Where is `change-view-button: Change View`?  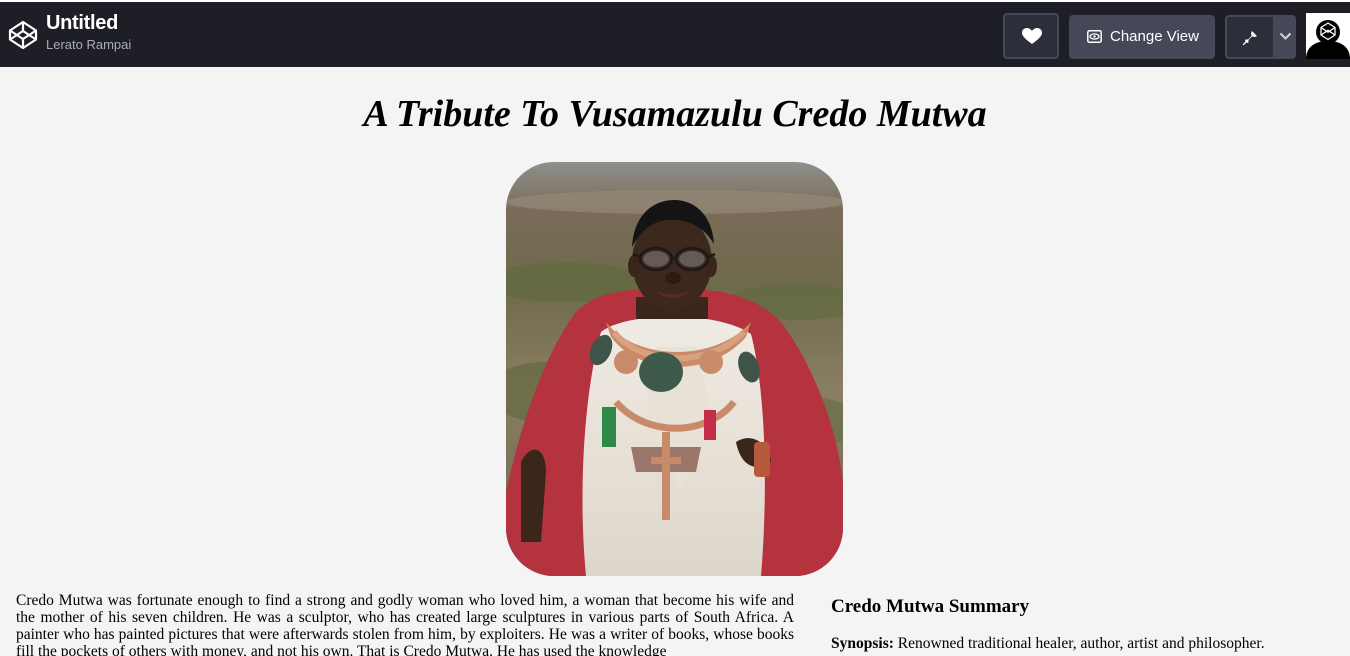 change-view-button: Change View is located at coordinates (1142, 37).